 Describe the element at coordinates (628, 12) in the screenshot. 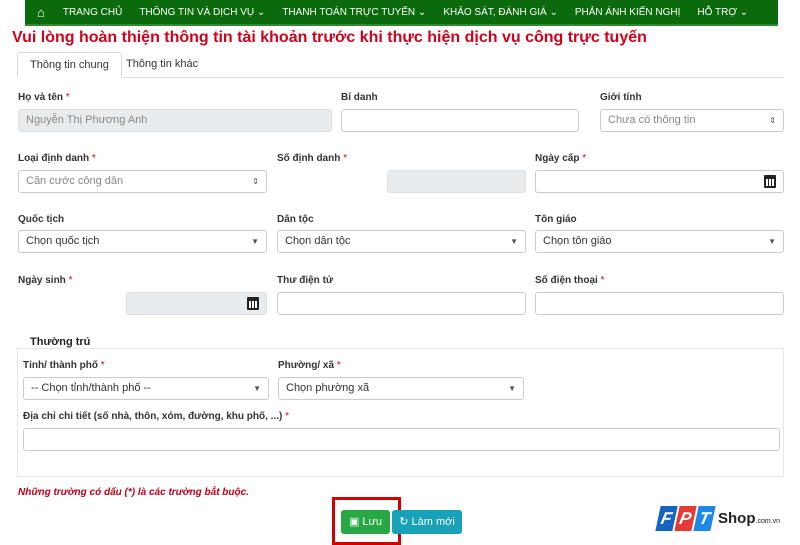

I see `nav-phan-anh: PHẢN ÁNH KIẾN NGHỊ` at that location.